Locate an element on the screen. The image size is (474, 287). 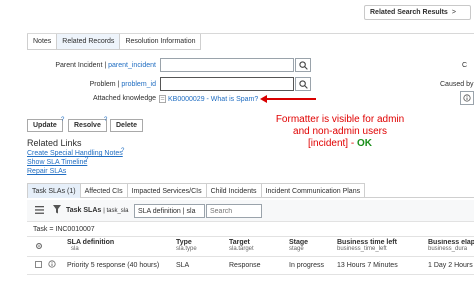
hamburger-menu-icon is located at coordinates (39, 211).